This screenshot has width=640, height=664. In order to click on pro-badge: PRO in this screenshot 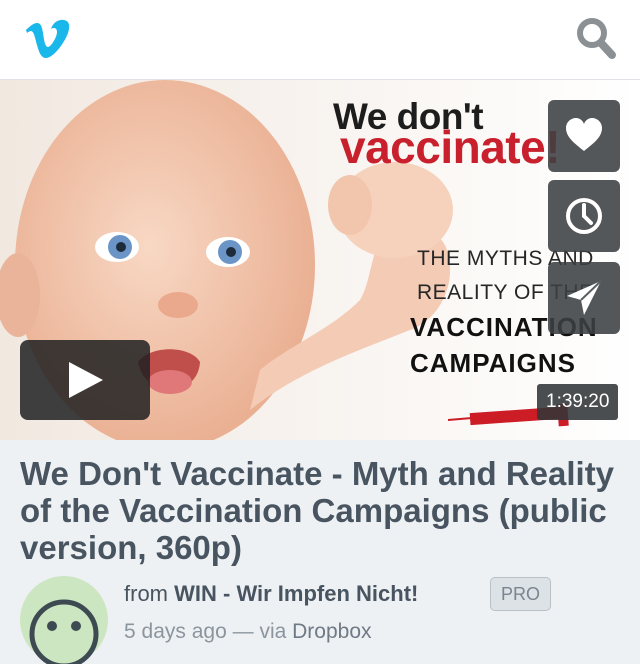, I will do `click(521, 594)`.